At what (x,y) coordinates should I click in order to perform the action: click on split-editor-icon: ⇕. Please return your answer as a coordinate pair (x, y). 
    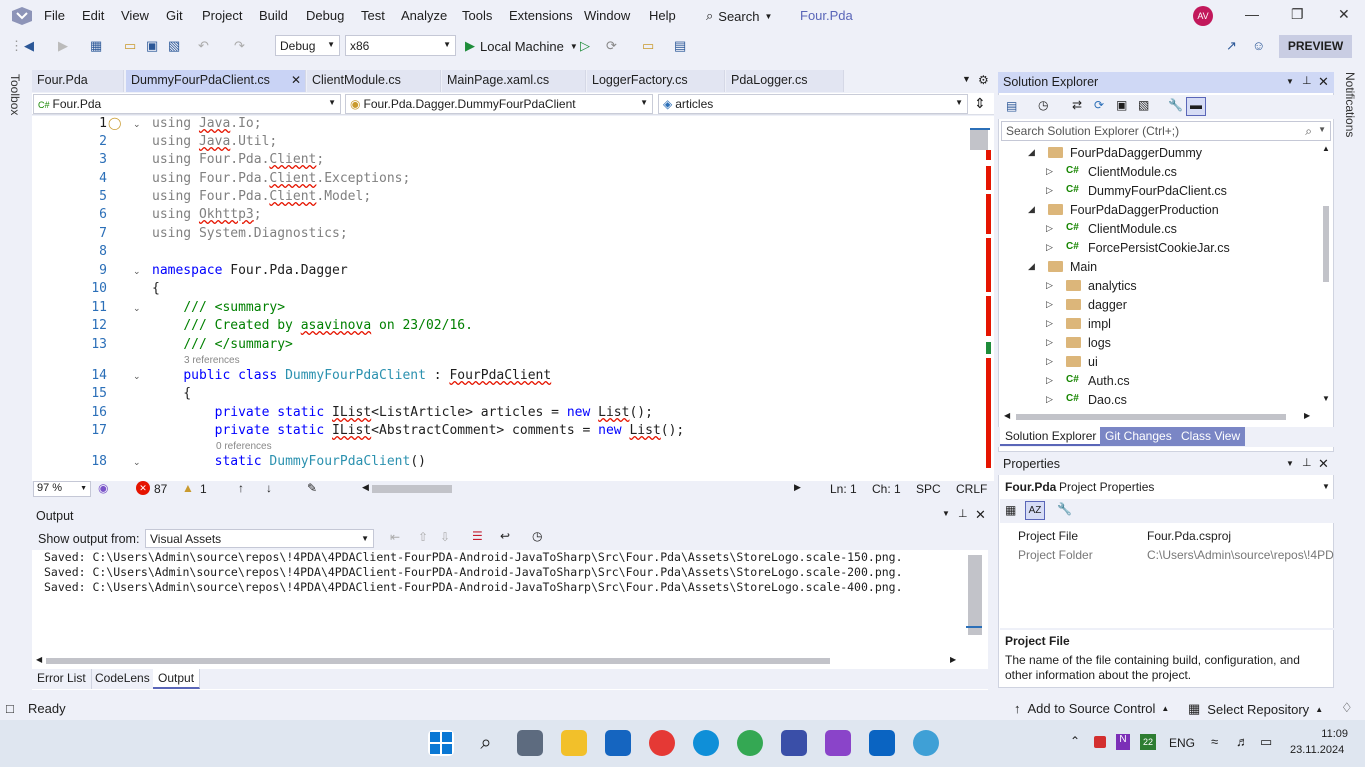
    Looking at the image, I should click on (980, 103).